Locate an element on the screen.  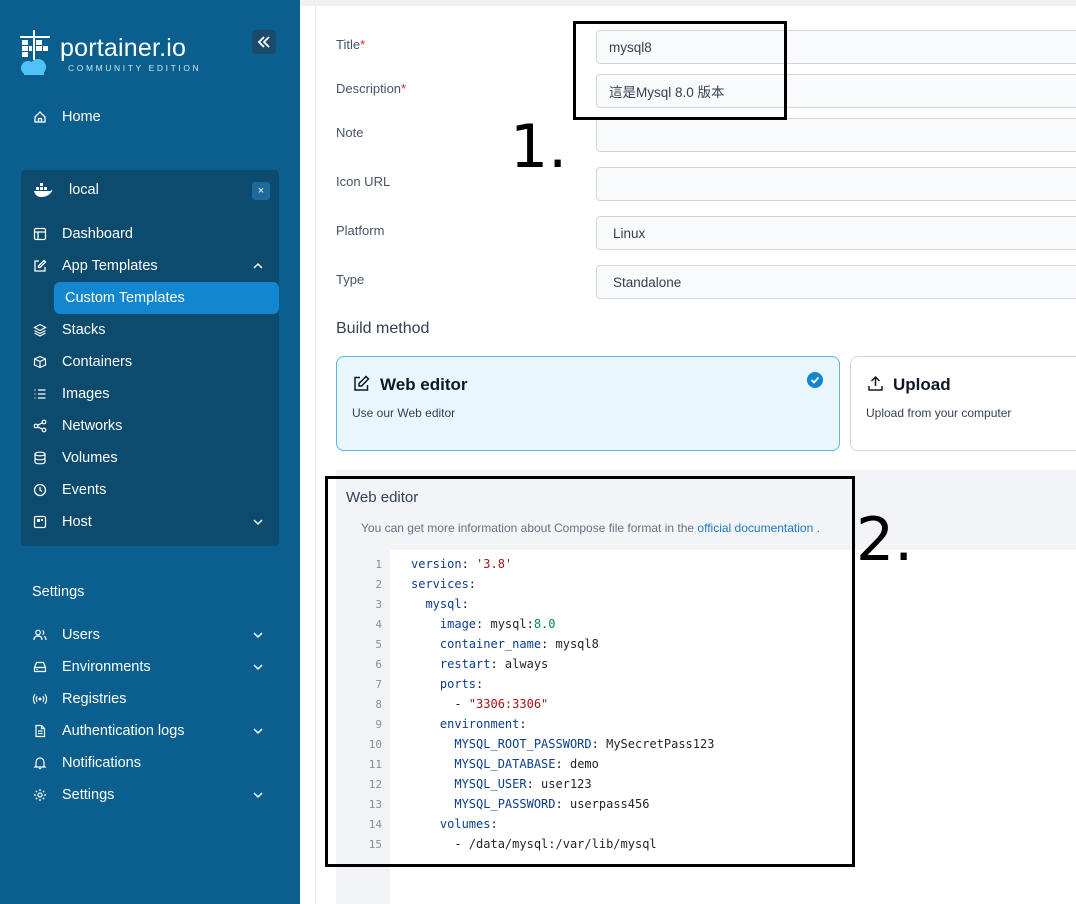
sidebar-item-notifications: Notifications is located at coordinates (150, 763).